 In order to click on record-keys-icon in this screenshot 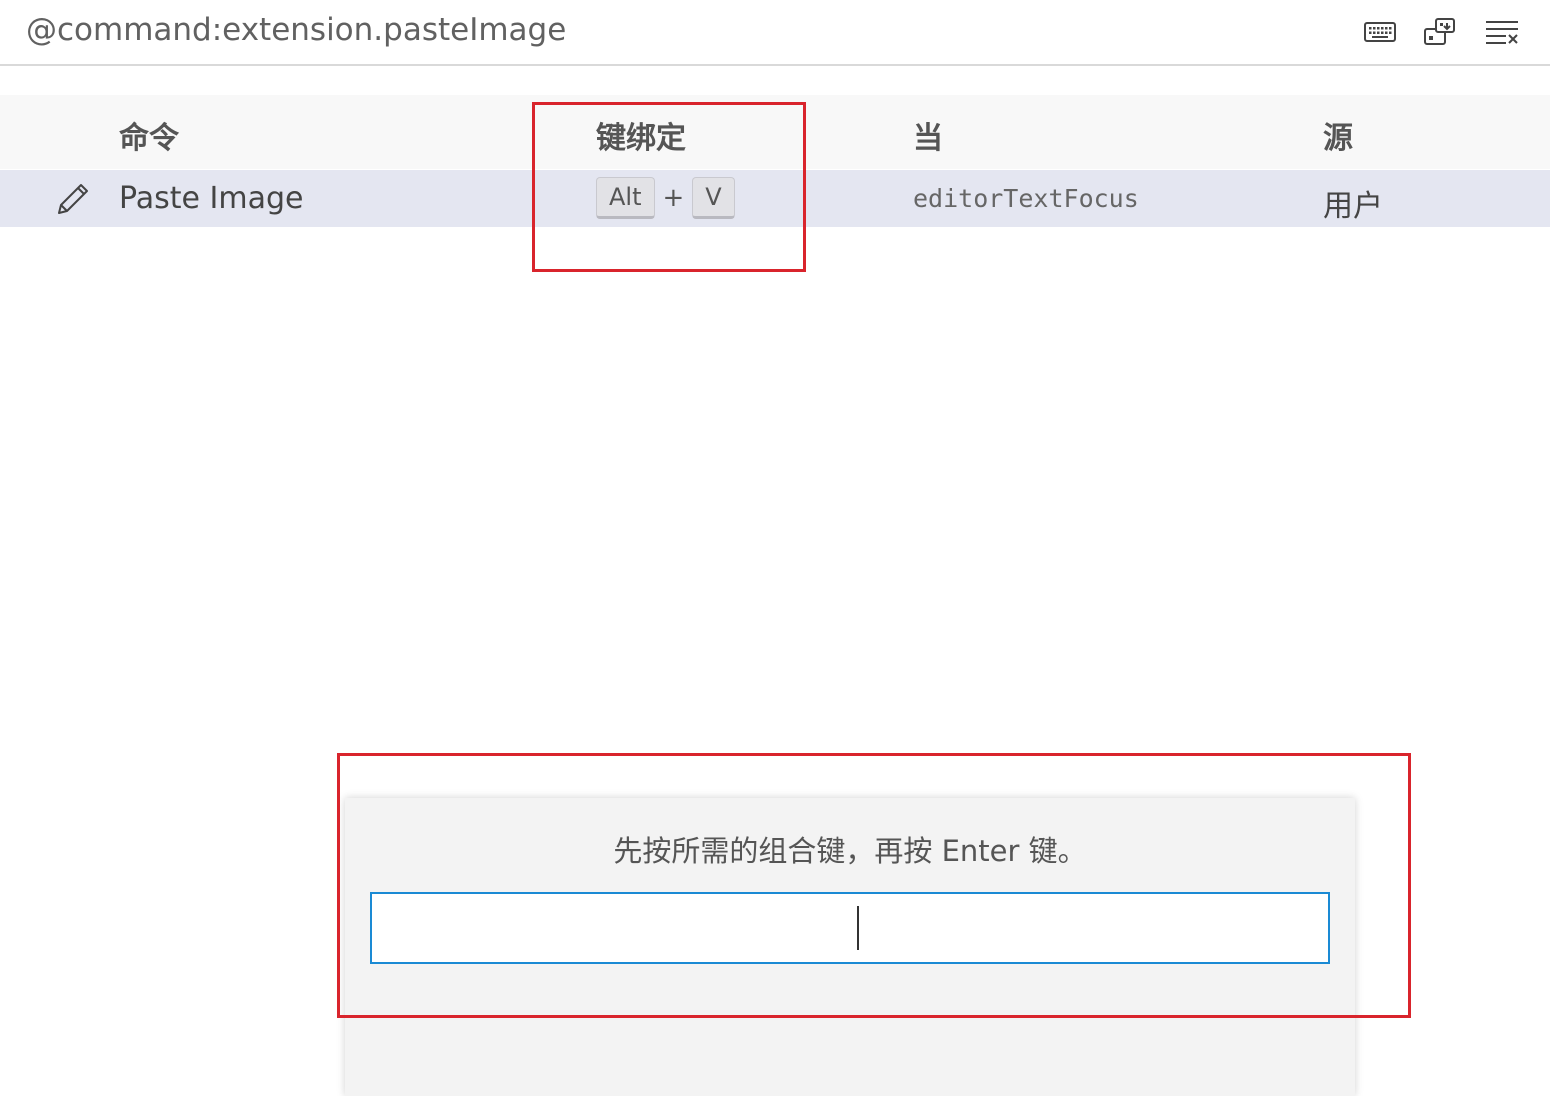, I will do `click(1440, 32)`.